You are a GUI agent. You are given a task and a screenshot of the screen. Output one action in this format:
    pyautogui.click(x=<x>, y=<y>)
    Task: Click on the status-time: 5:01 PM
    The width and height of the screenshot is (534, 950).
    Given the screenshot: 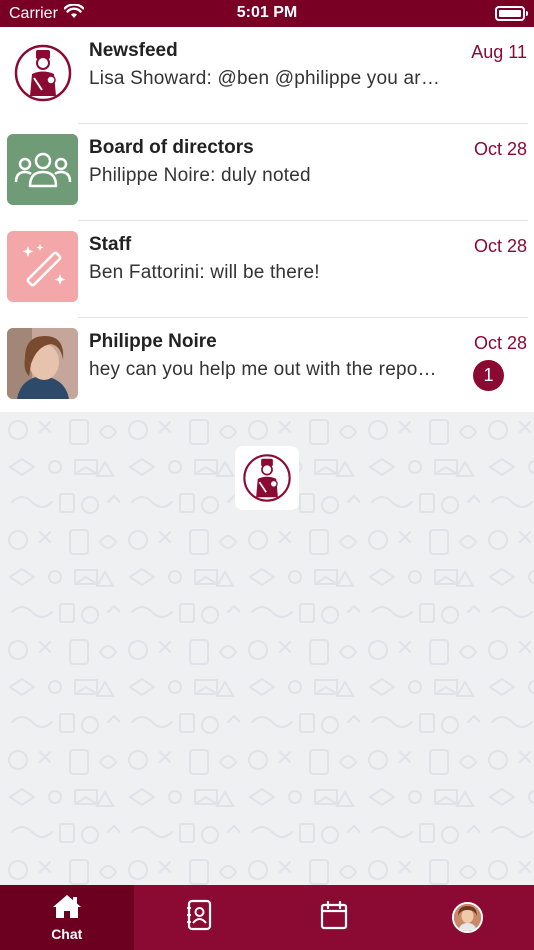 What is the action you would take?
    pyautogui.click(x=267, y=12)
    